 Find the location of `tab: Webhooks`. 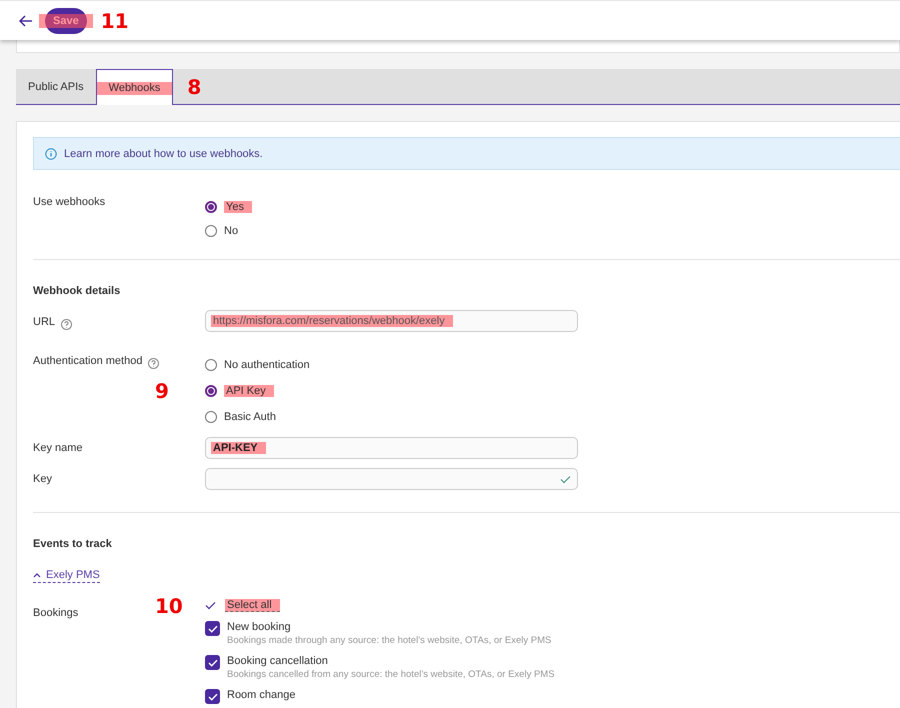

tab: Webhooks is located at coordinates (135, 87).